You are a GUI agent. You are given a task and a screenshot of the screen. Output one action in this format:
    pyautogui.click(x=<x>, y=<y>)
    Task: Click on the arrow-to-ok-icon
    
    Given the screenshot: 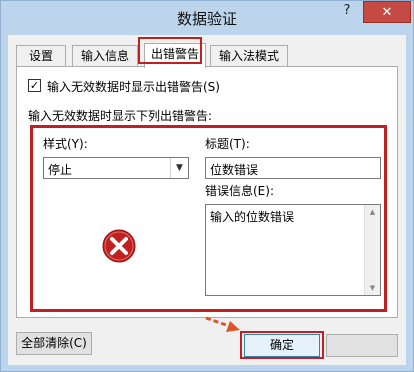 What is the action you would take?
    pyautogui.click(x=222, y=324)
    